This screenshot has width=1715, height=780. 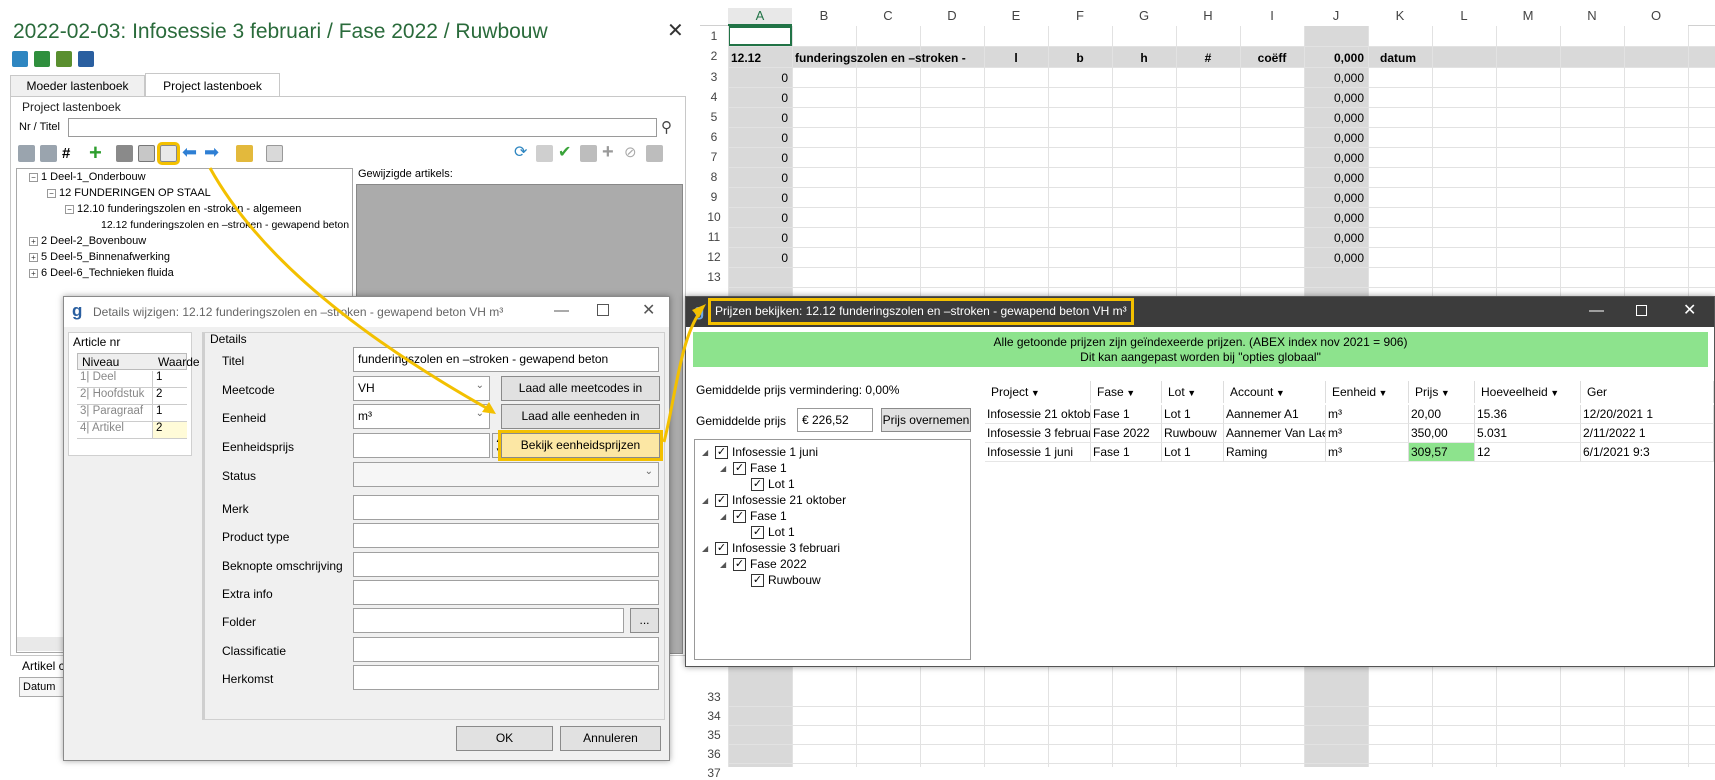 I want to click on meetcode-select: VH ⌄, so click(x=421, y=388).